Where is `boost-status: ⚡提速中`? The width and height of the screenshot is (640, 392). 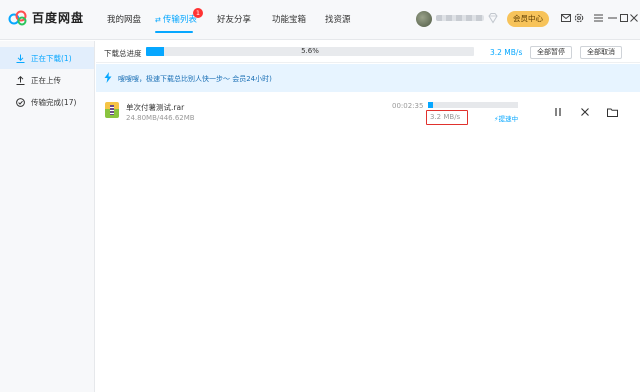
boost-status: ⚡提速中 is located at coordinates (506, 118).